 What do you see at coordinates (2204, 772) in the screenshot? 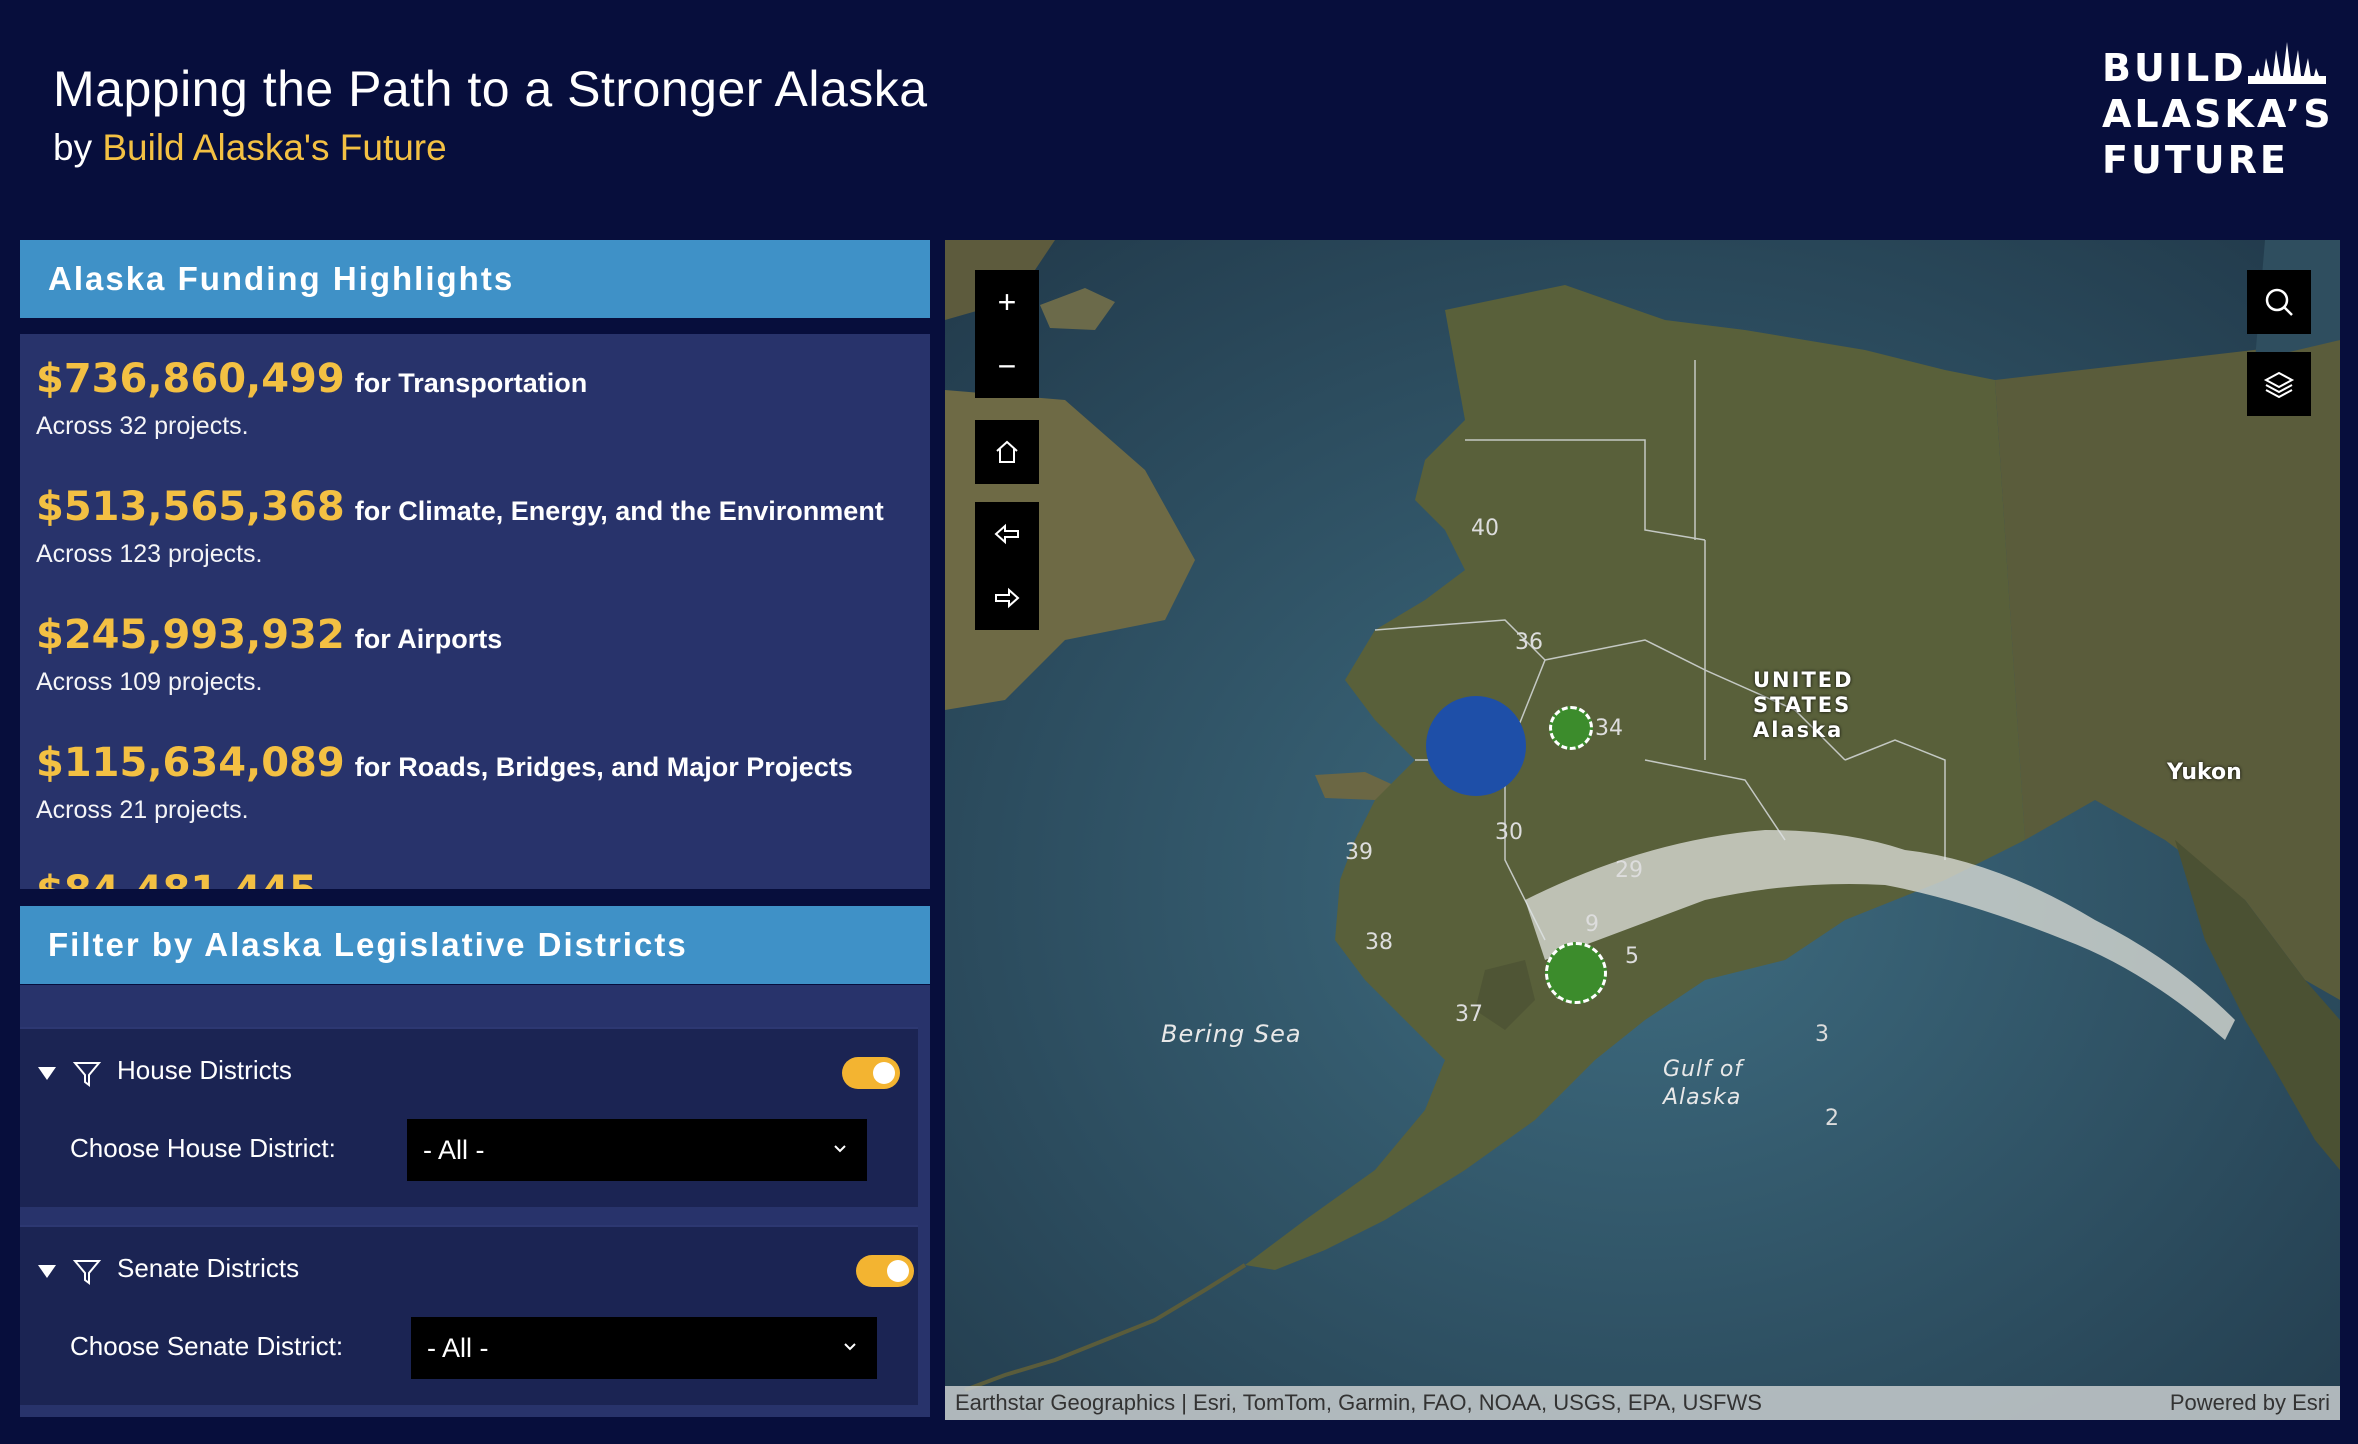
I see `yukon-label: Yukon` at bounding box center [2204, 772].